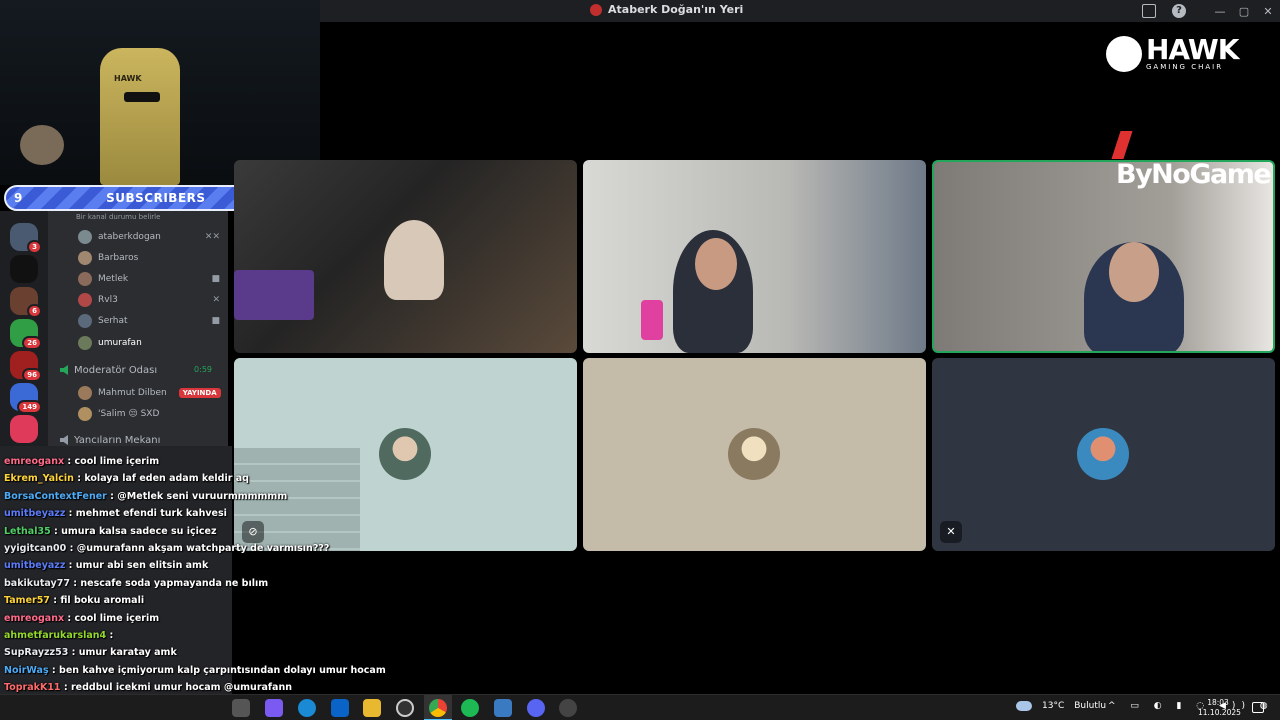  What do you see at coordinates (39, 478) in the screenshot?
I see `chat-username: Ekrem_Yalcin` at bounding box center [39, 478].